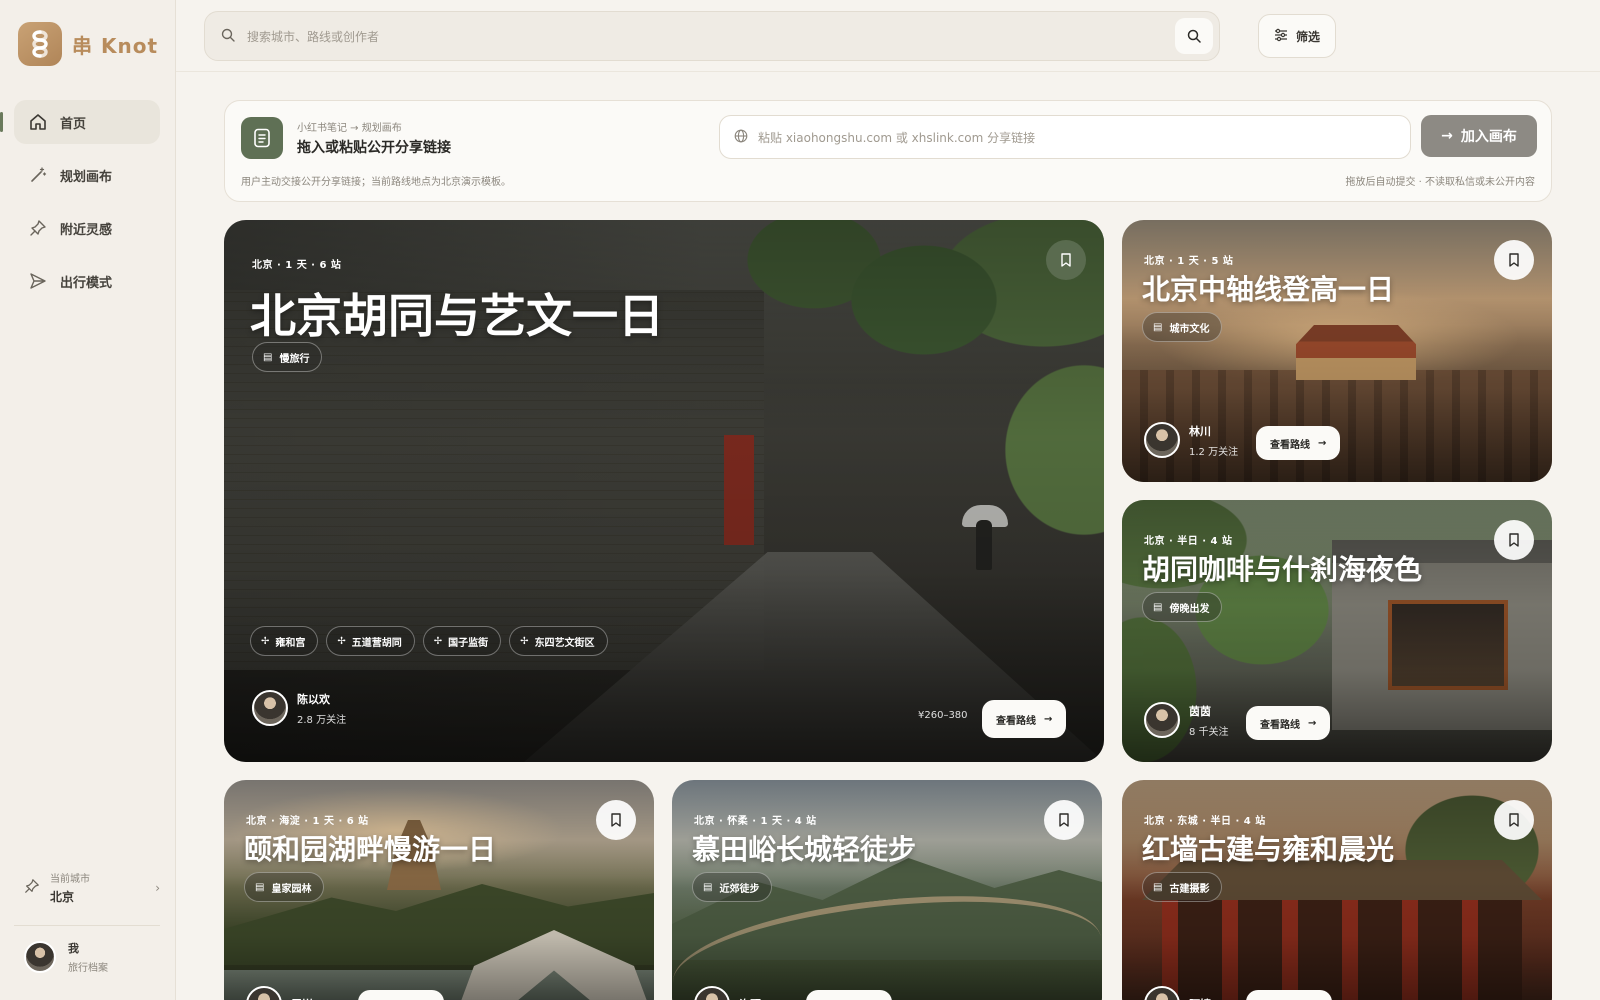 Image resolution: width=1600 pixels, height=1000 pixels. I want to click on magic-wand-icon, so click(38, 175).